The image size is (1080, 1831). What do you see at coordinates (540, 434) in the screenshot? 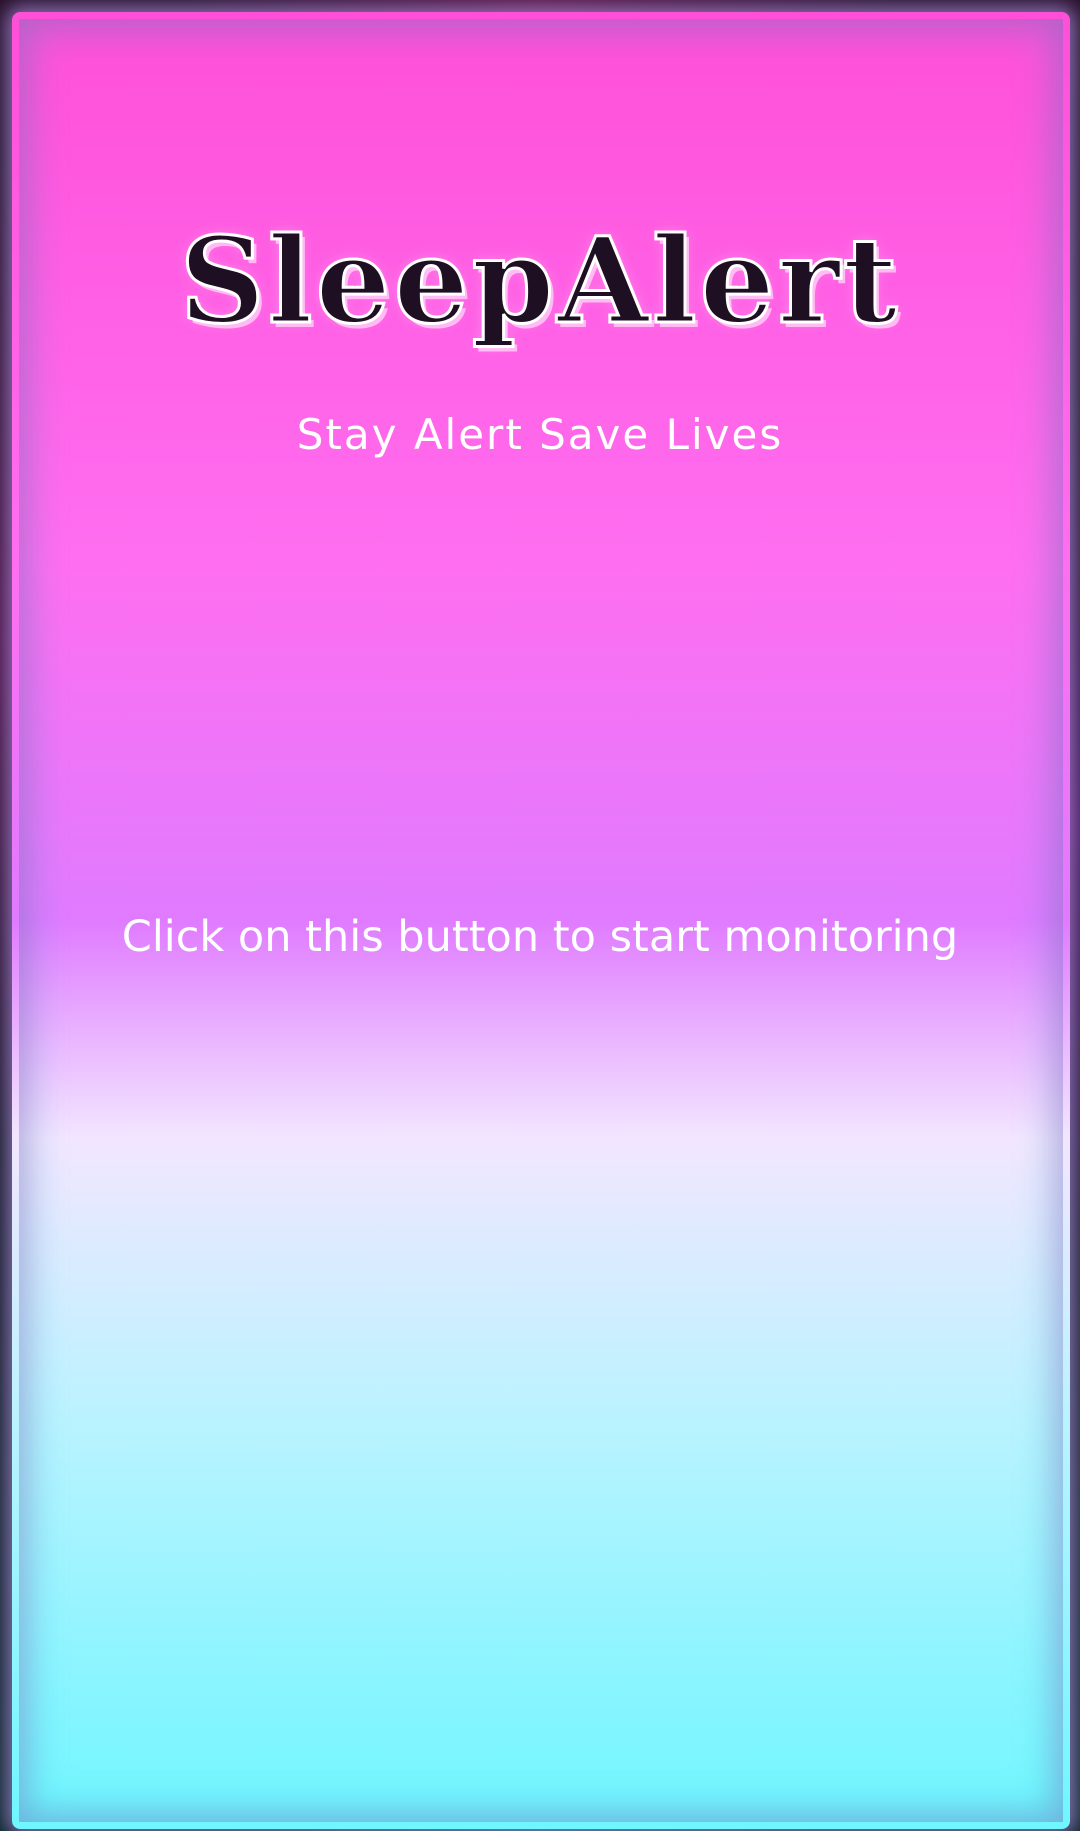
I see `app-tagline: Stay Alert Save Lives` at bounding box center [540, 434].